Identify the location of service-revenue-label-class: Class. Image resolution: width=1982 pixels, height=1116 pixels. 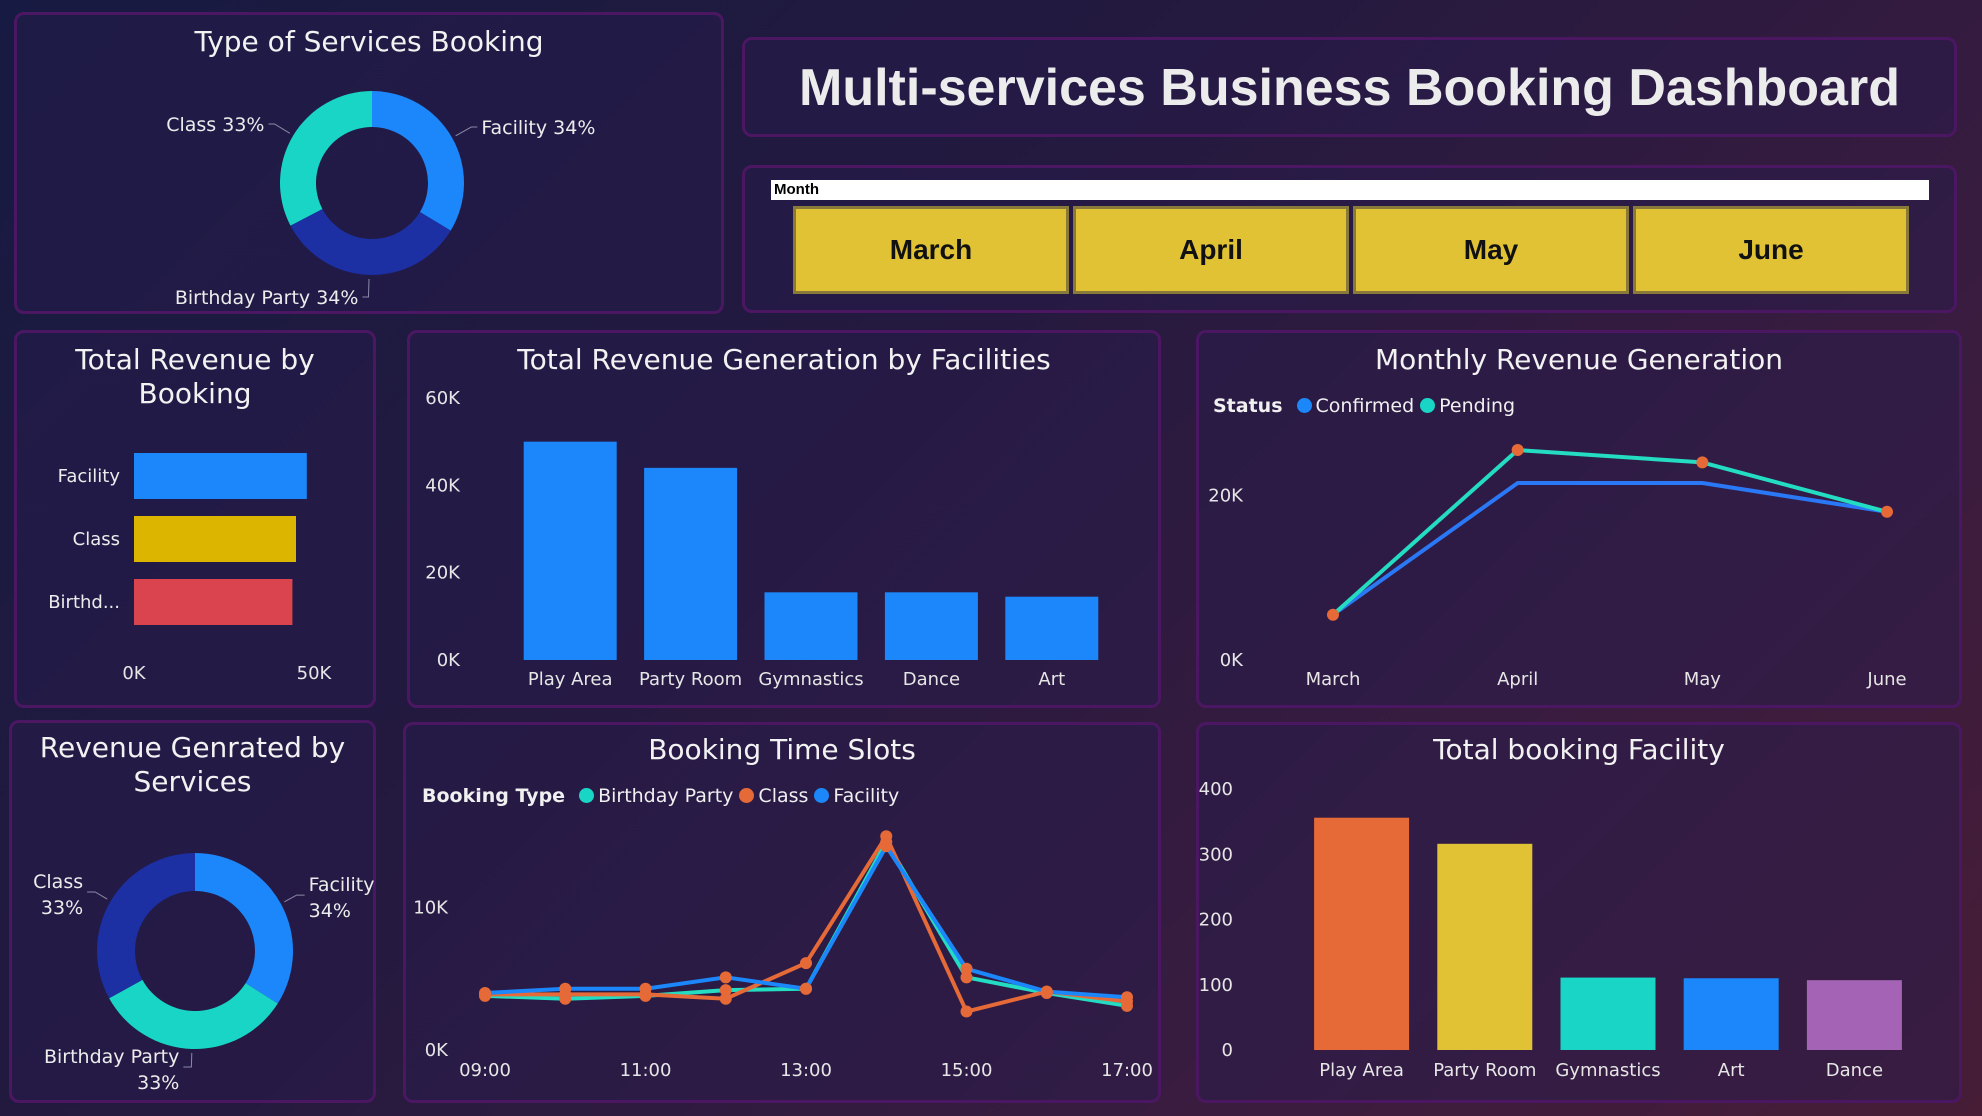
(58, 882).